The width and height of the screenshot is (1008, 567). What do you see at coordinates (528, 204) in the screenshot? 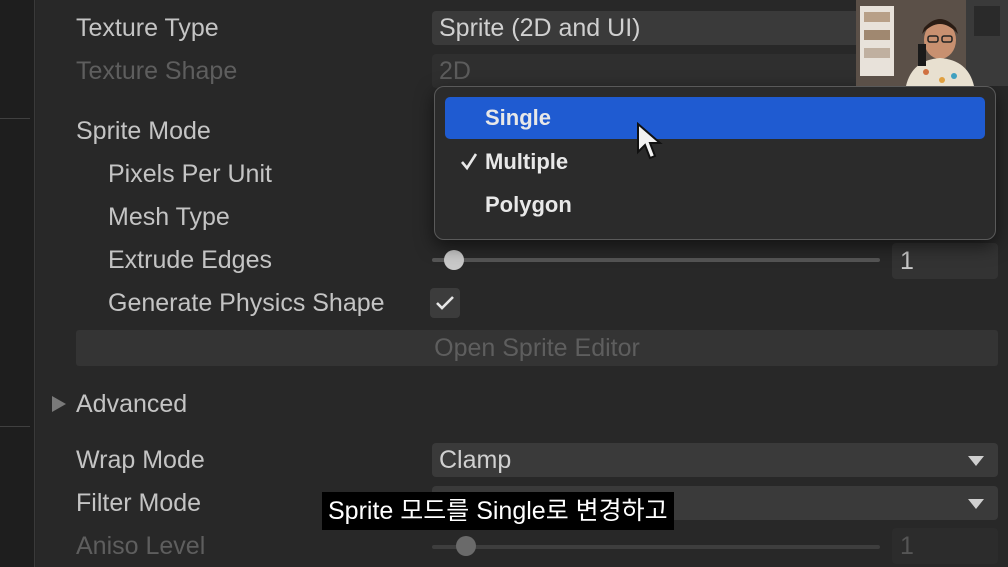
I see `dropdown-item-label: Polygon` at bounding box center [528, 204].